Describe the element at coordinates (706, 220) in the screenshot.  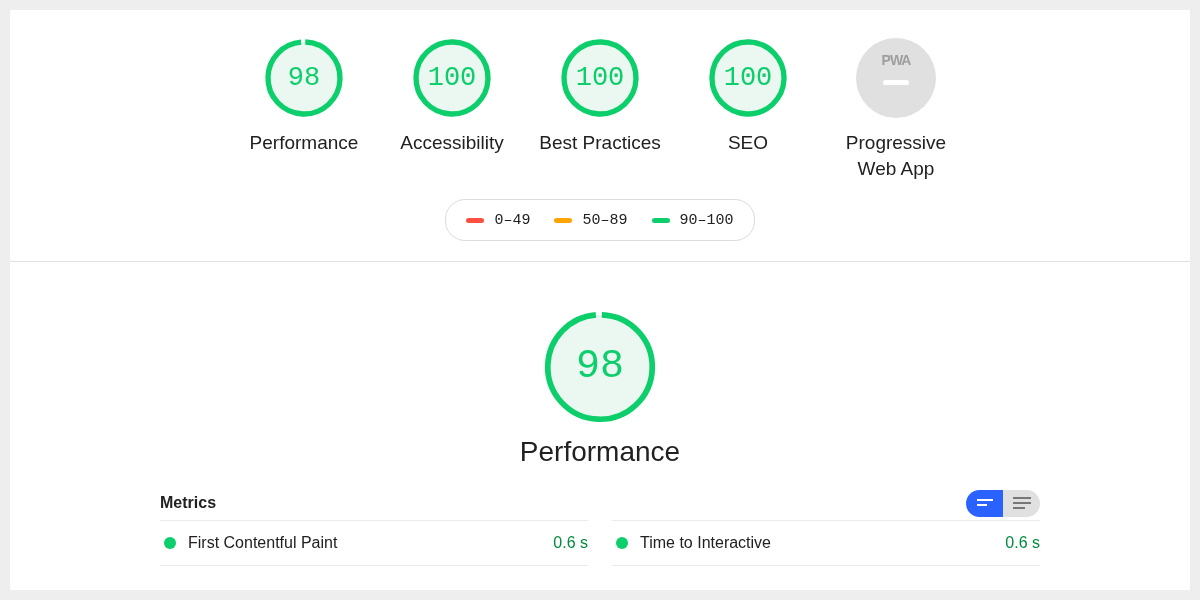
I see `legend-range: 90–100` at that location.